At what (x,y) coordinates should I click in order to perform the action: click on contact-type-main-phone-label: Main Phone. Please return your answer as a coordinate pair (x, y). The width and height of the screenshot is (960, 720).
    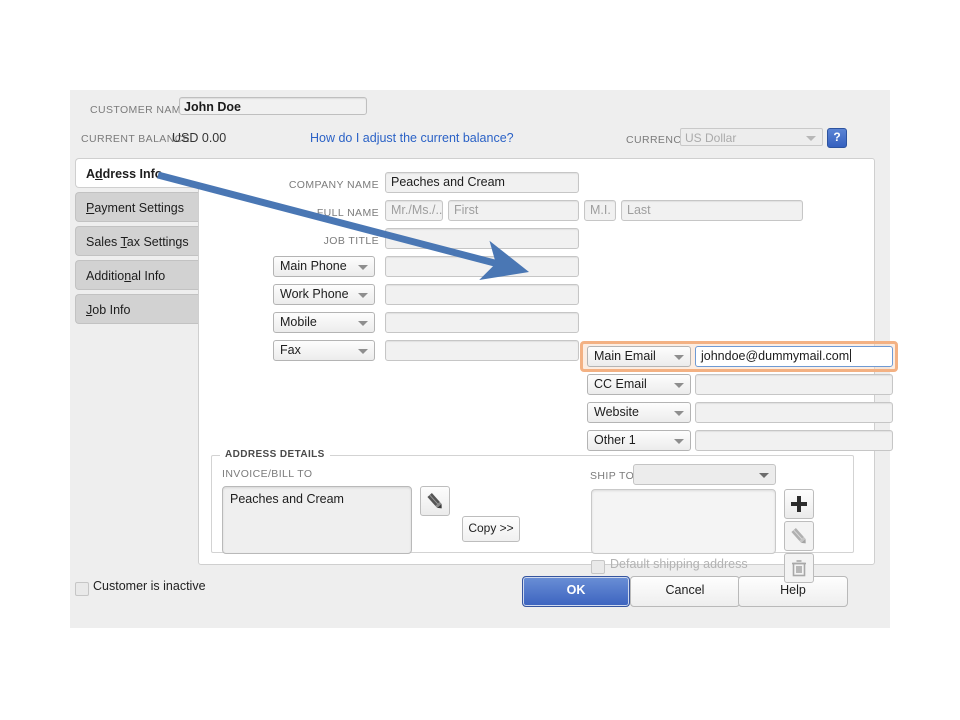
    Looking at the image, I should click on (313, 266).